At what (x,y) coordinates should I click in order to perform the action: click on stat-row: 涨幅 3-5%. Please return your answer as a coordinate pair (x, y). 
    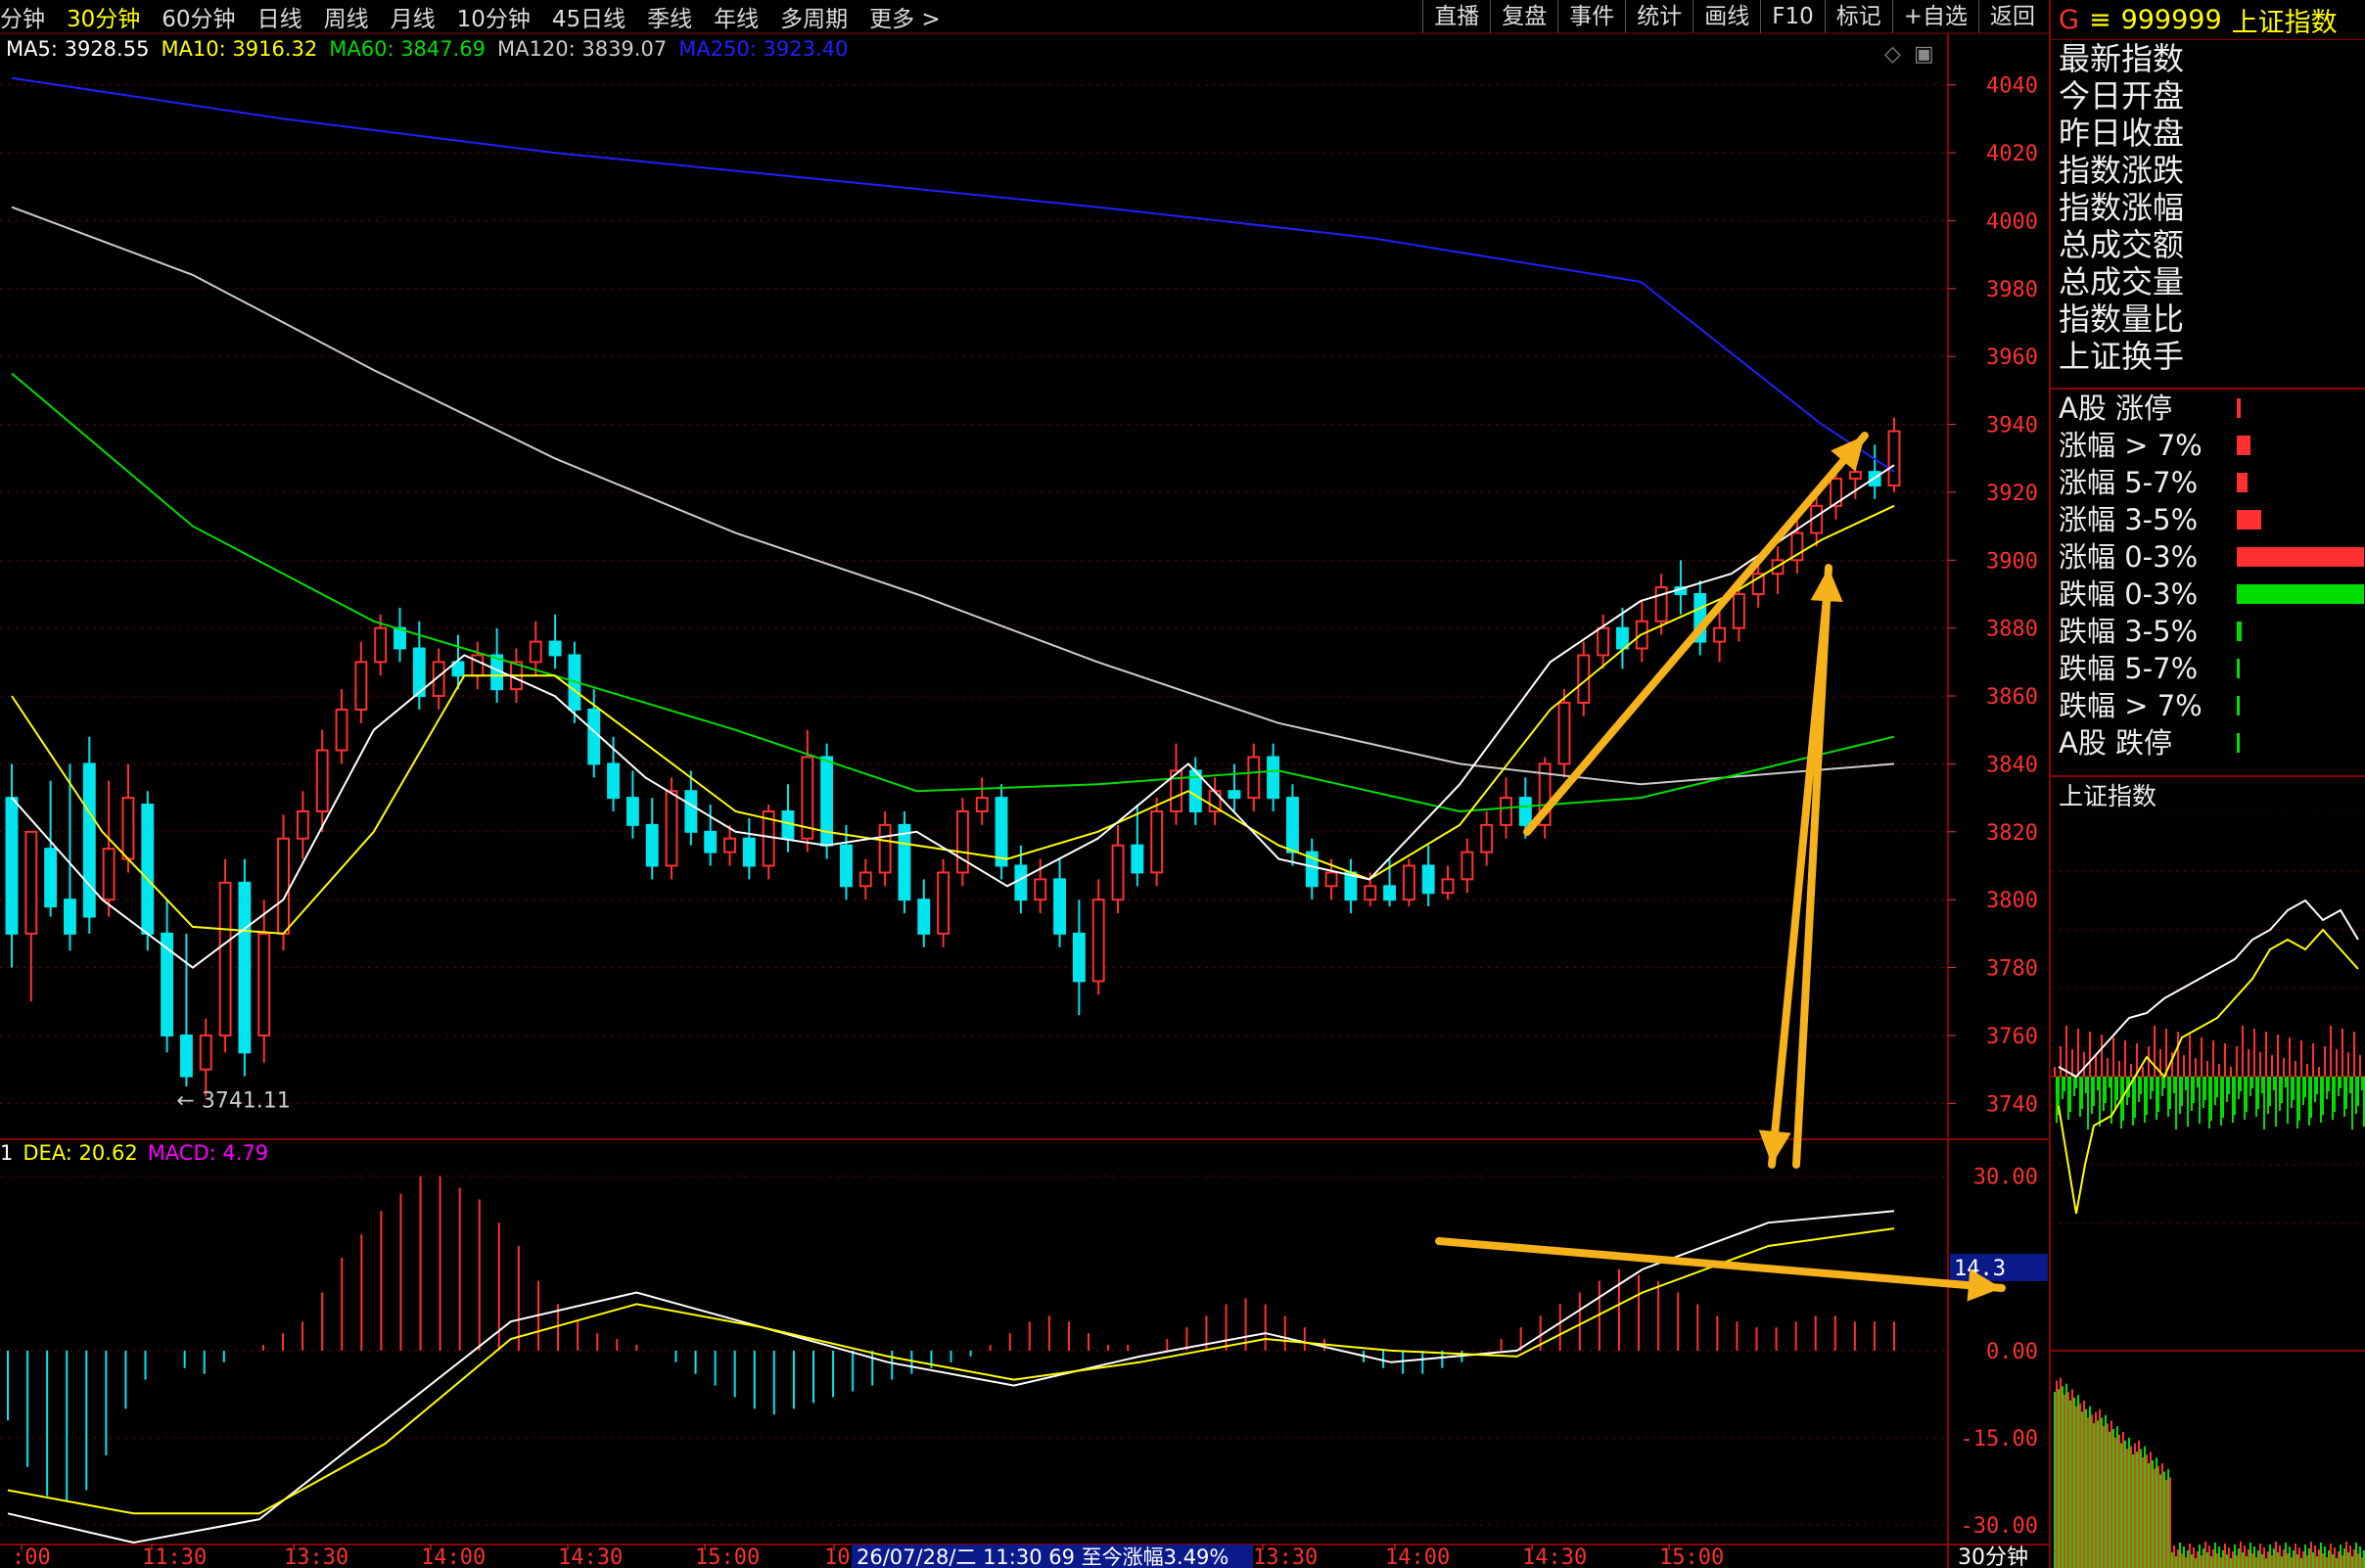
    Looking at the image, I should click on (2208, 519).